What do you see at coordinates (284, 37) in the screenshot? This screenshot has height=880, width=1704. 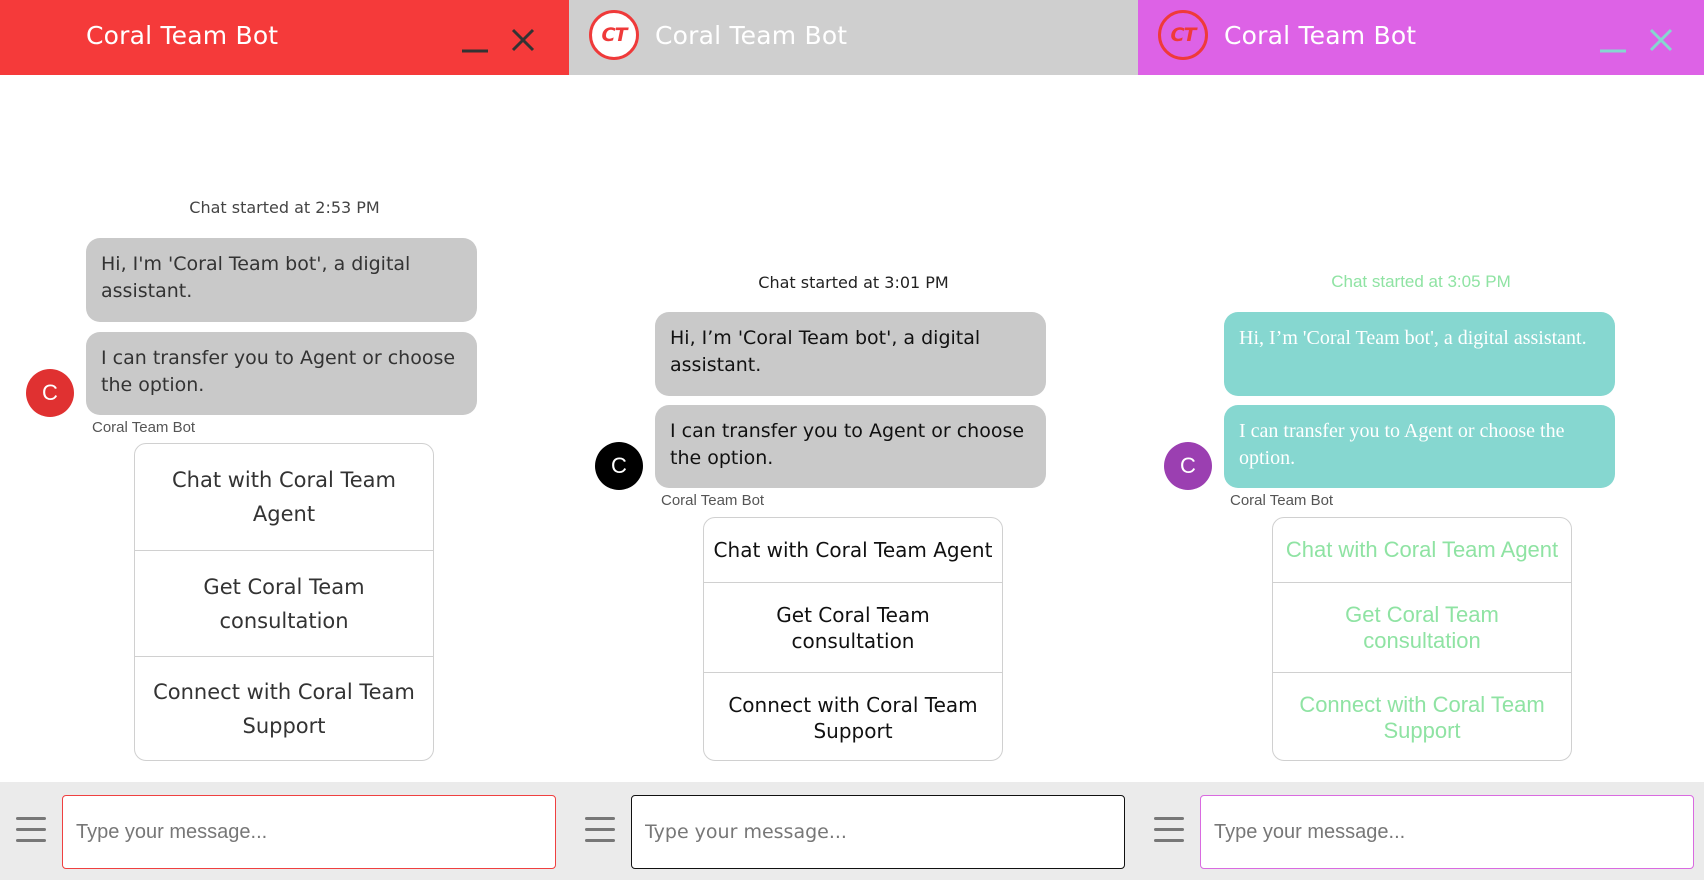 I see `chat-header: Coral Team Bot` at bounding box center [284, 37].